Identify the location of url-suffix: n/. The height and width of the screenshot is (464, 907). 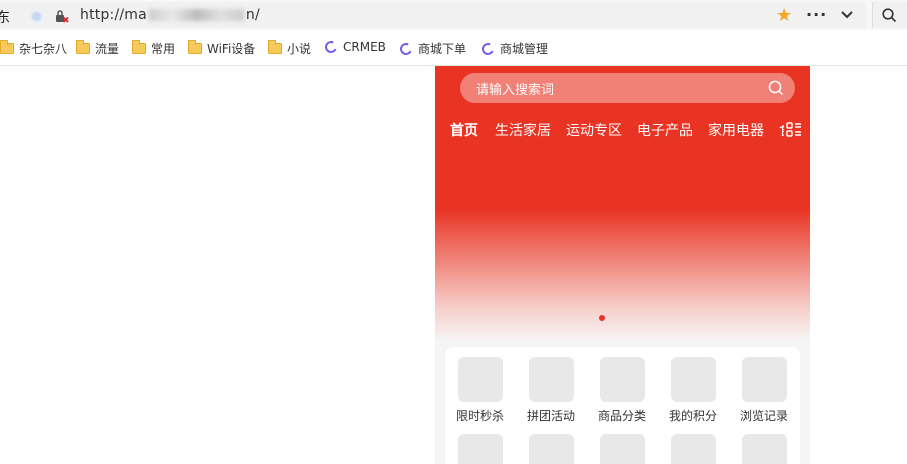
(252, 15).